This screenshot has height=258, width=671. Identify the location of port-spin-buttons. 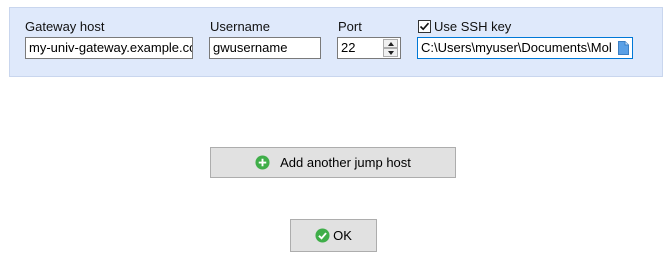
(390, 48).